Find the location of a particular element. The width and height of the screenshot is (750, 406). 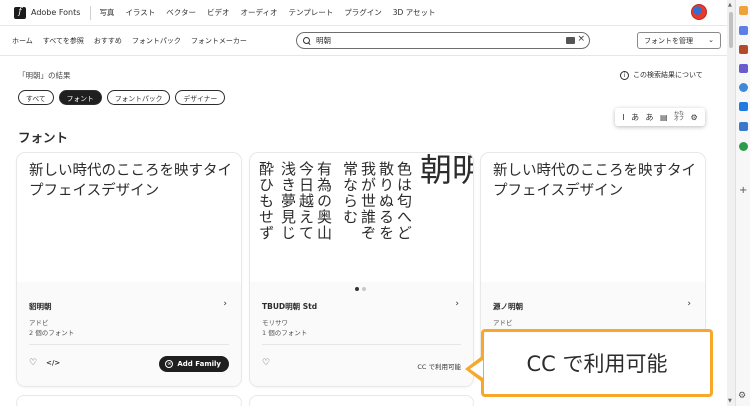

search-input is located at coordinates (436, 40).